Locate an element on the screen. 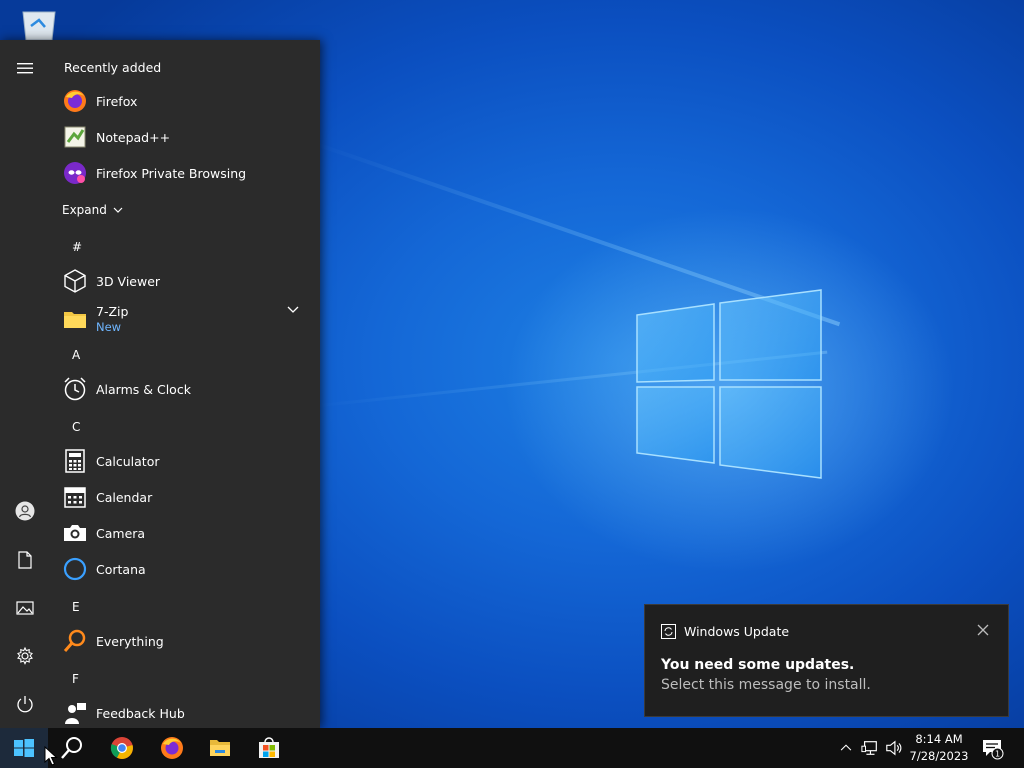 This screenshot has width=1024, height=768. app-label: 7-Zip is located at coordinates (112, 311).